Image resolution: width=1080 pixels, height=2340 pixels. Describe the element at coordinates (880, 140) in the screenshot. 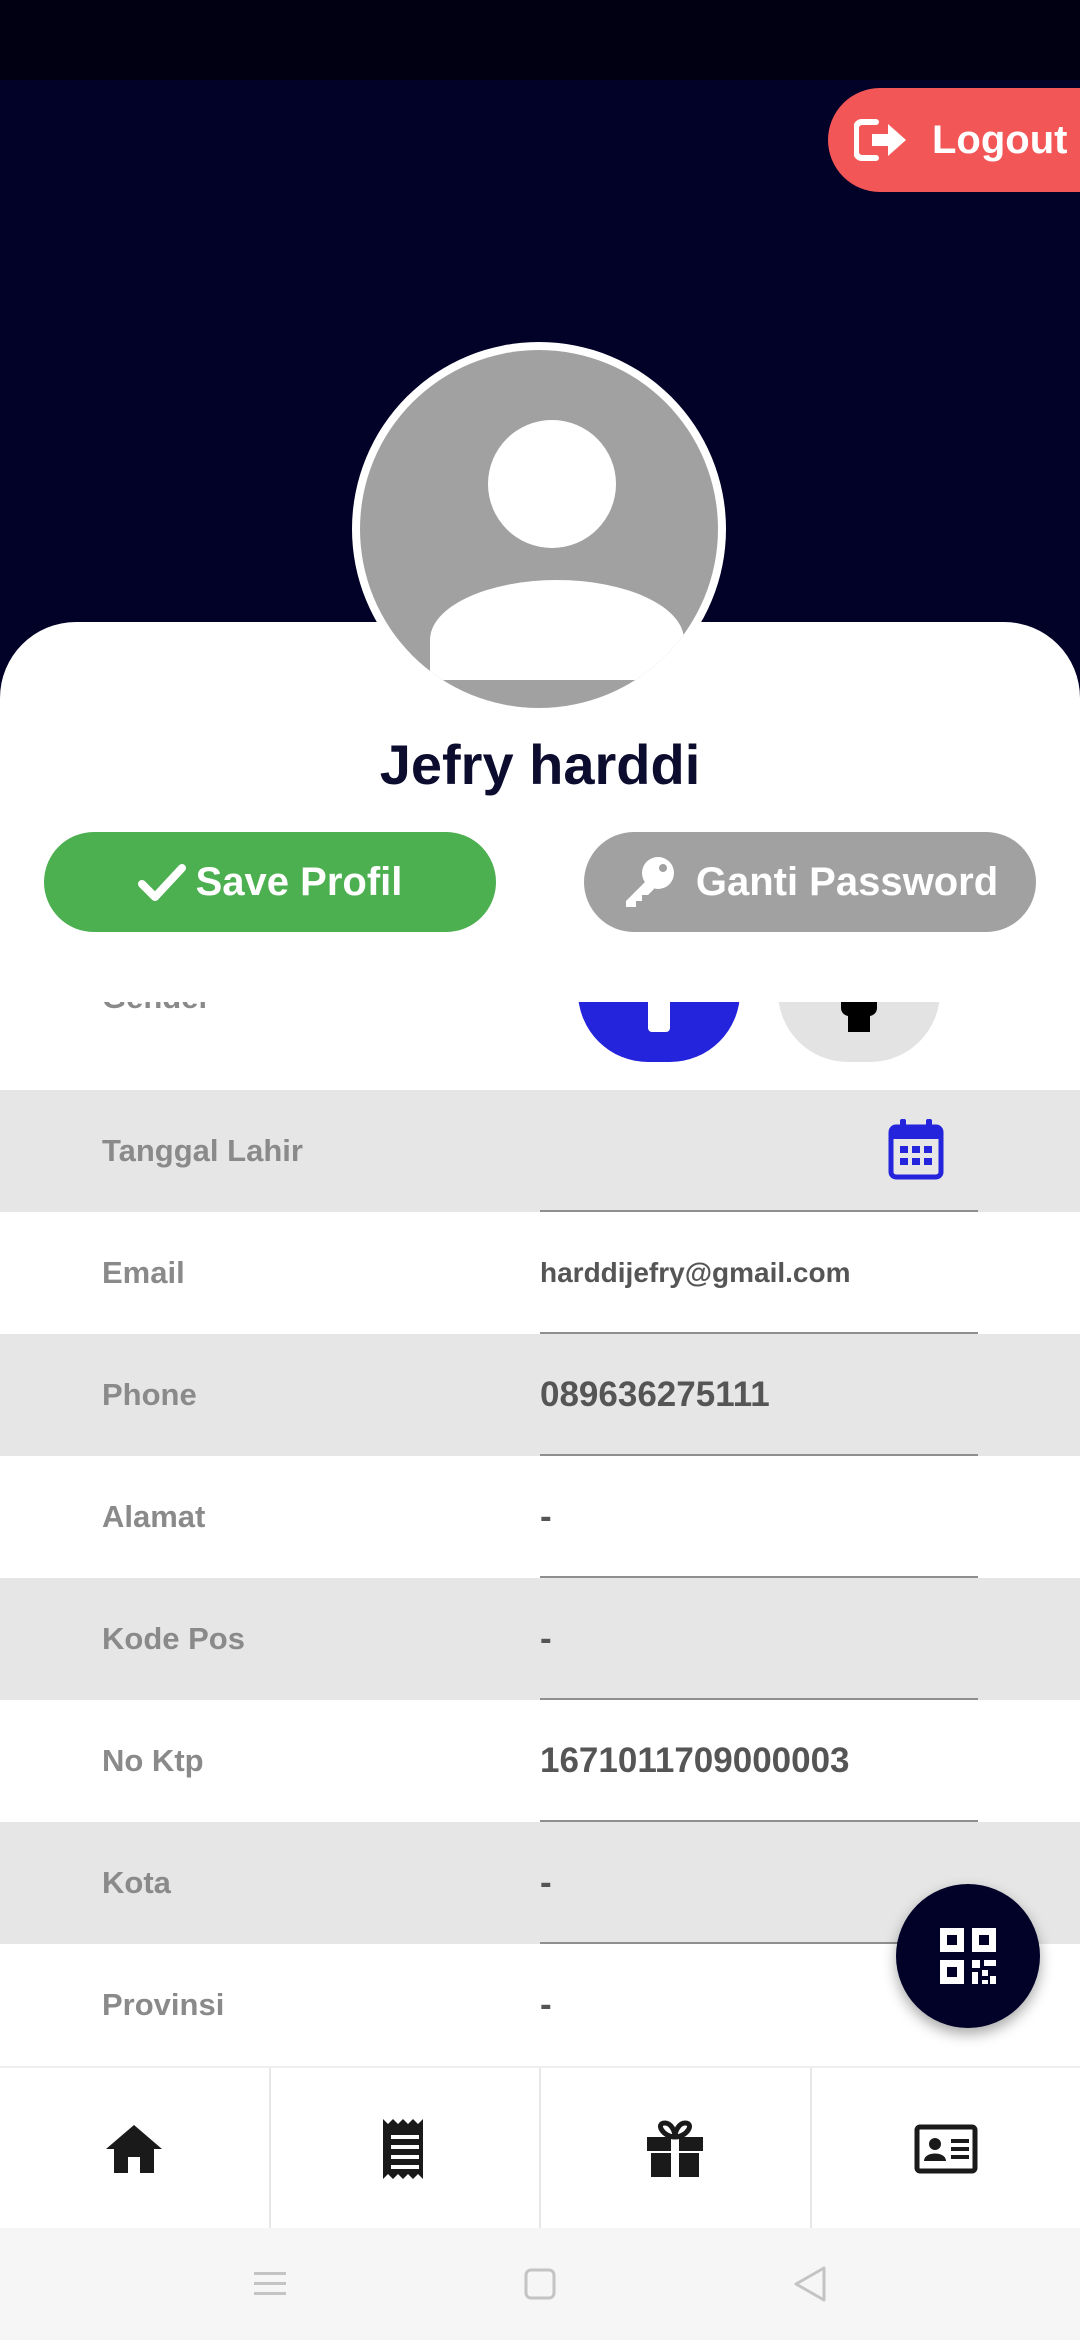

I see `logout-icon` at that location.